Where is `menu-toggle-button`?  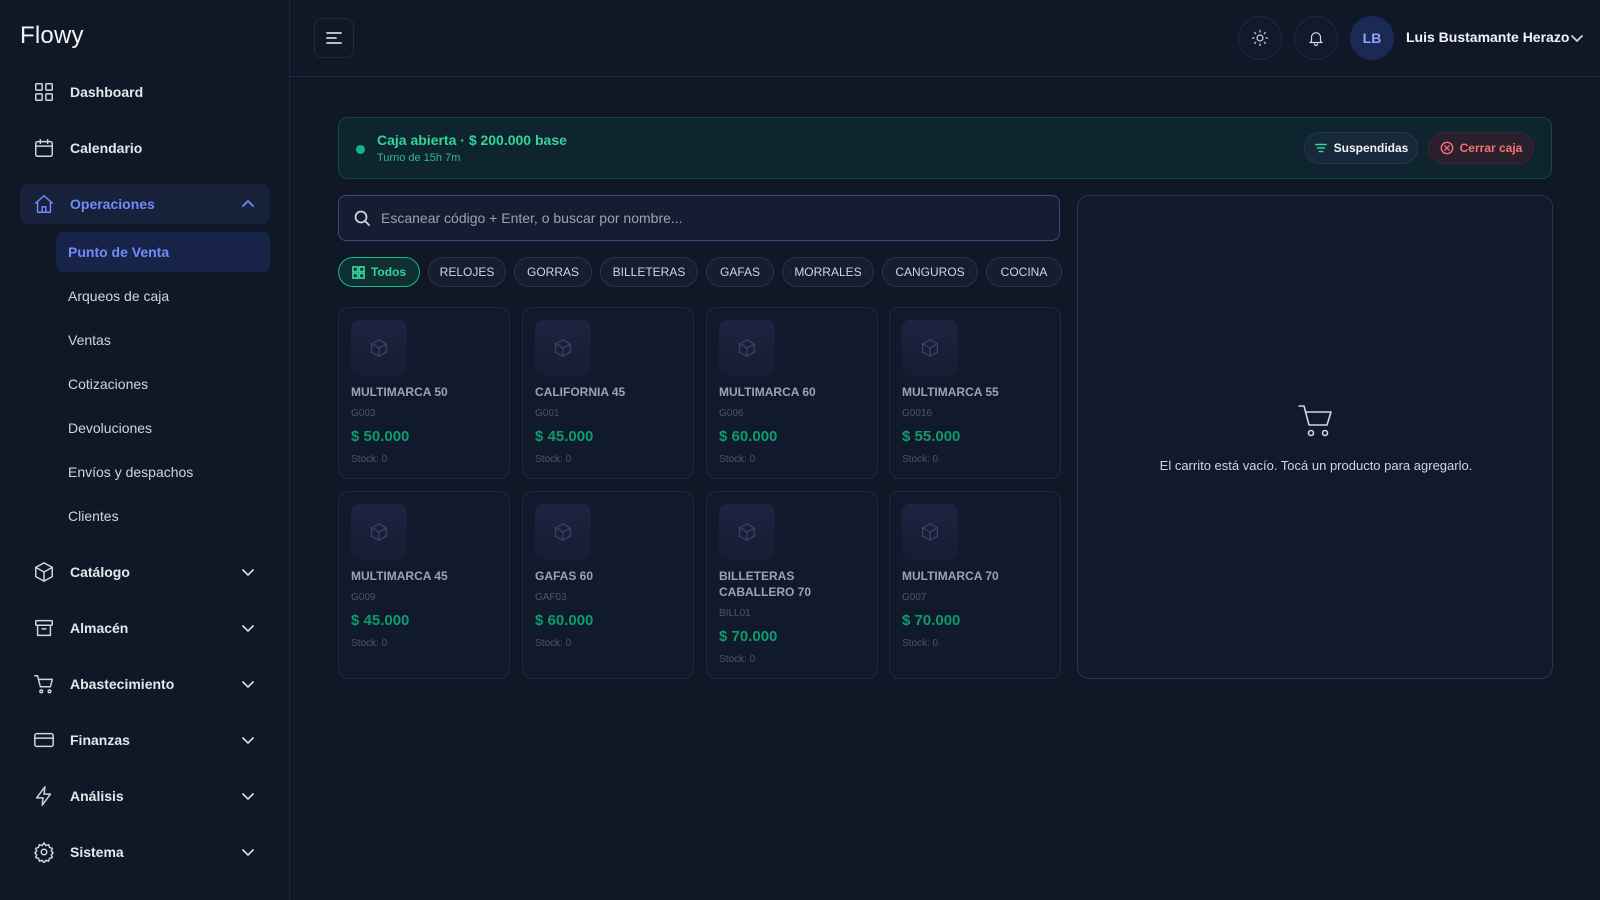 menu-toggle-button is located at coordinates (334, 38).